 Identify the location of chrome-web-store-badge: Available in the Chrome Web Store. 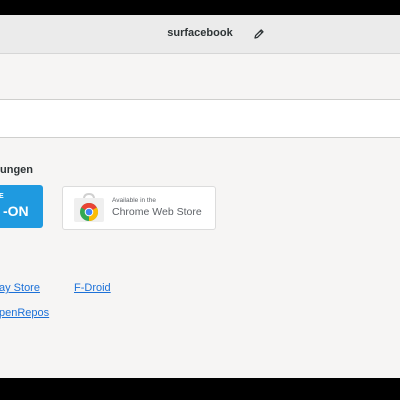
(139, 208).